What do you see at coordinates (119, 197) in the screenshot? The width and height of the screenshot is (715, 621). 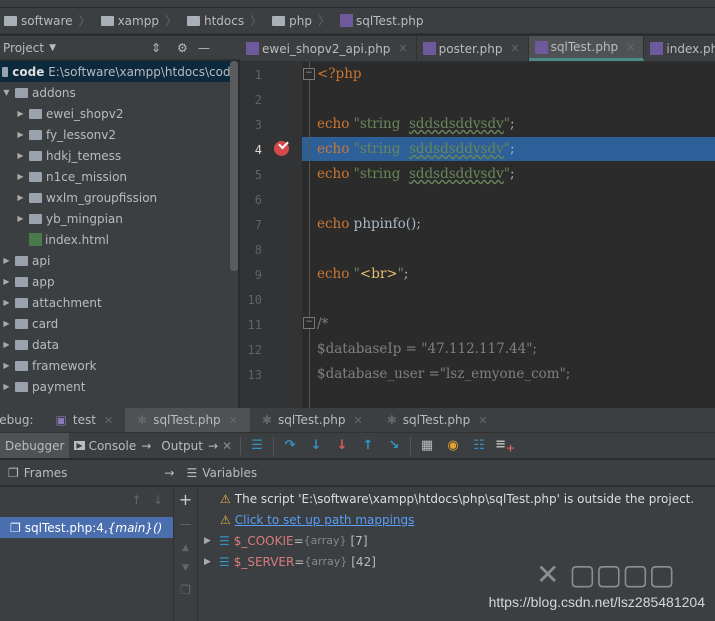 I see `tree-item: ▶ wxlm_groupfission` at bounding box center [119, 197].